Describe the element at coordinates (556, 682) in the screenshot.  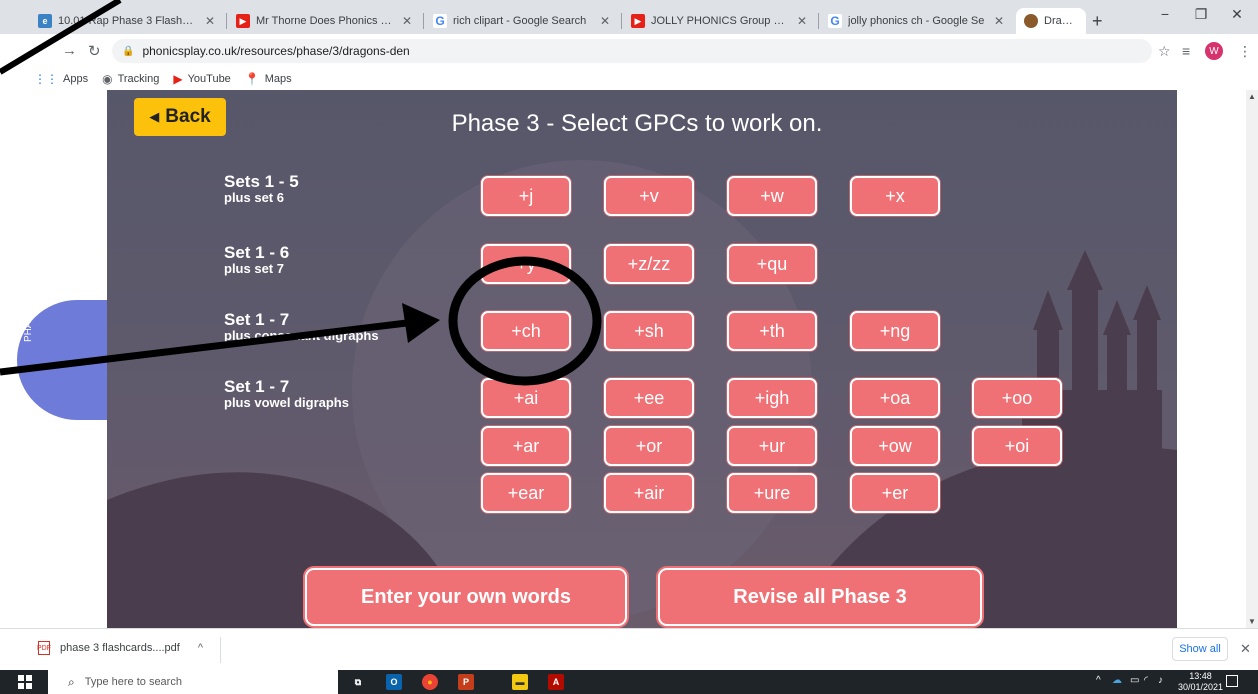
I see `acrobat-icon: A` at that location.